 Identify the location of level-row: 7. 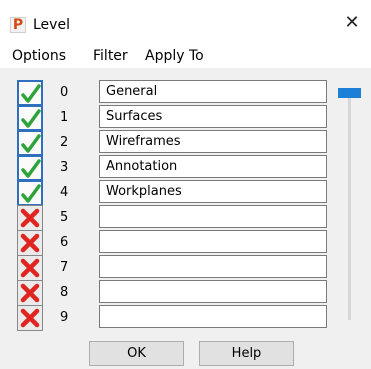
(170, 268).